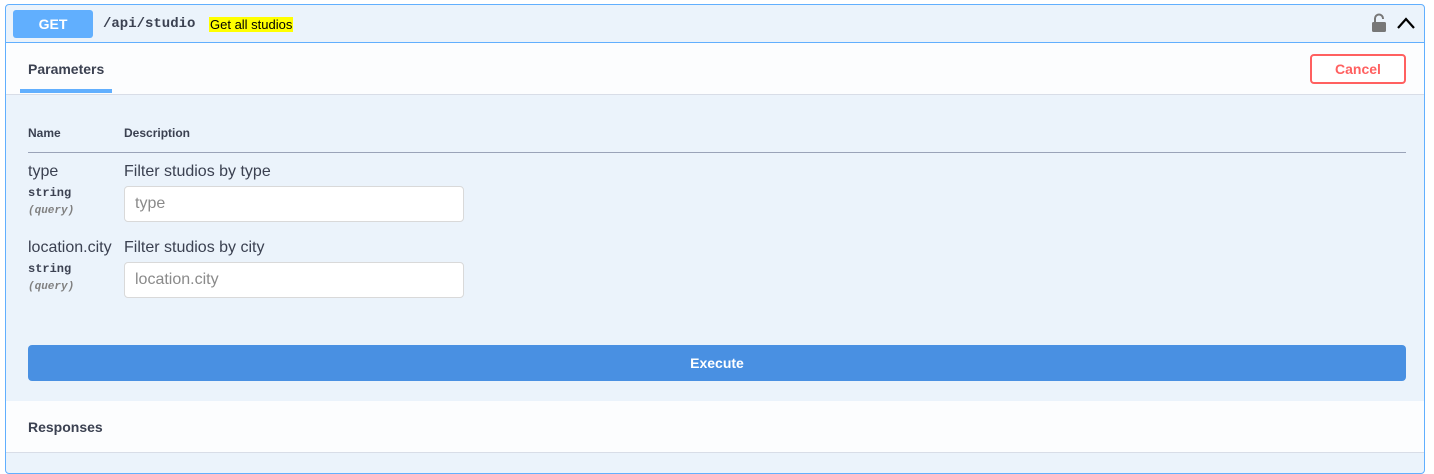 This screenshot has width=1434, height=474. Describe the element at coordinates (1379, 23) in the screenshot. I see `lock-icon` at that location.